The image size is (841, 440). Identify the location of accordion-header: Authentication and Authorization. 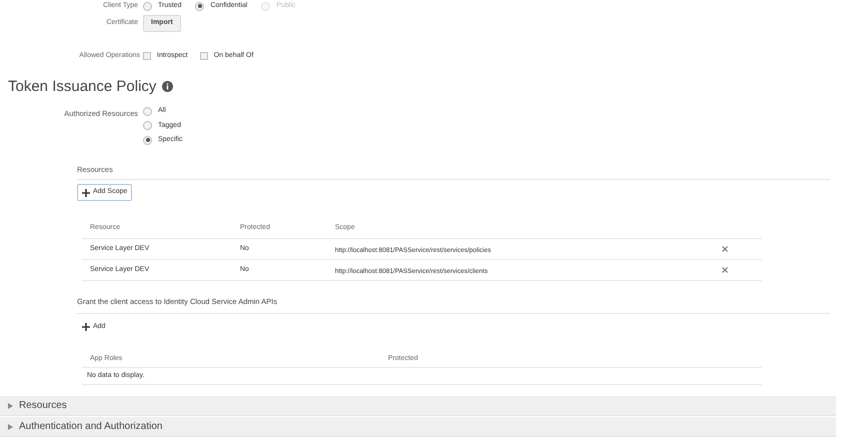
(418, 427).